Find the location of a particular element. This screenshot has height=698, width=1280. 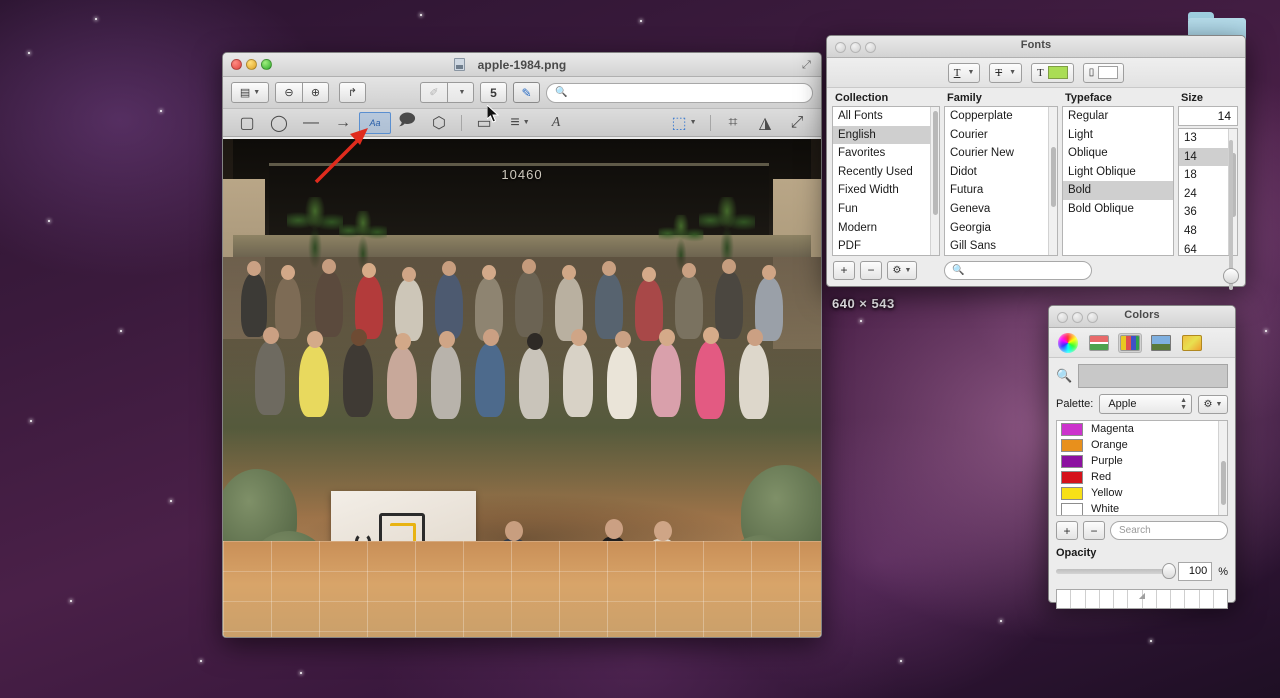

list-item: Favorites is located at coordinates (886, 153).